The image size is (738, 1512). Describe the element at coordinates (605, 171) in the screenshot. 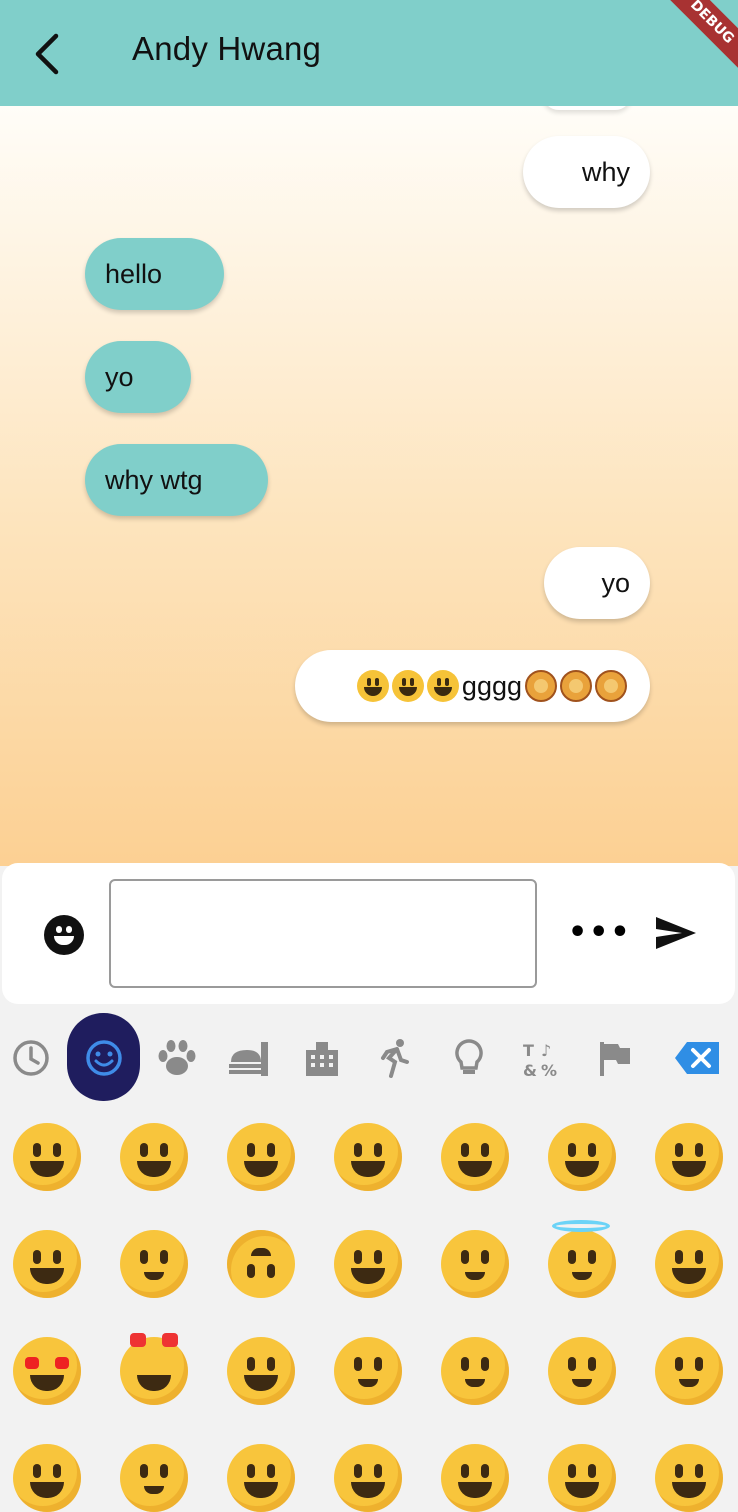

I see `message-text: why` at that location.